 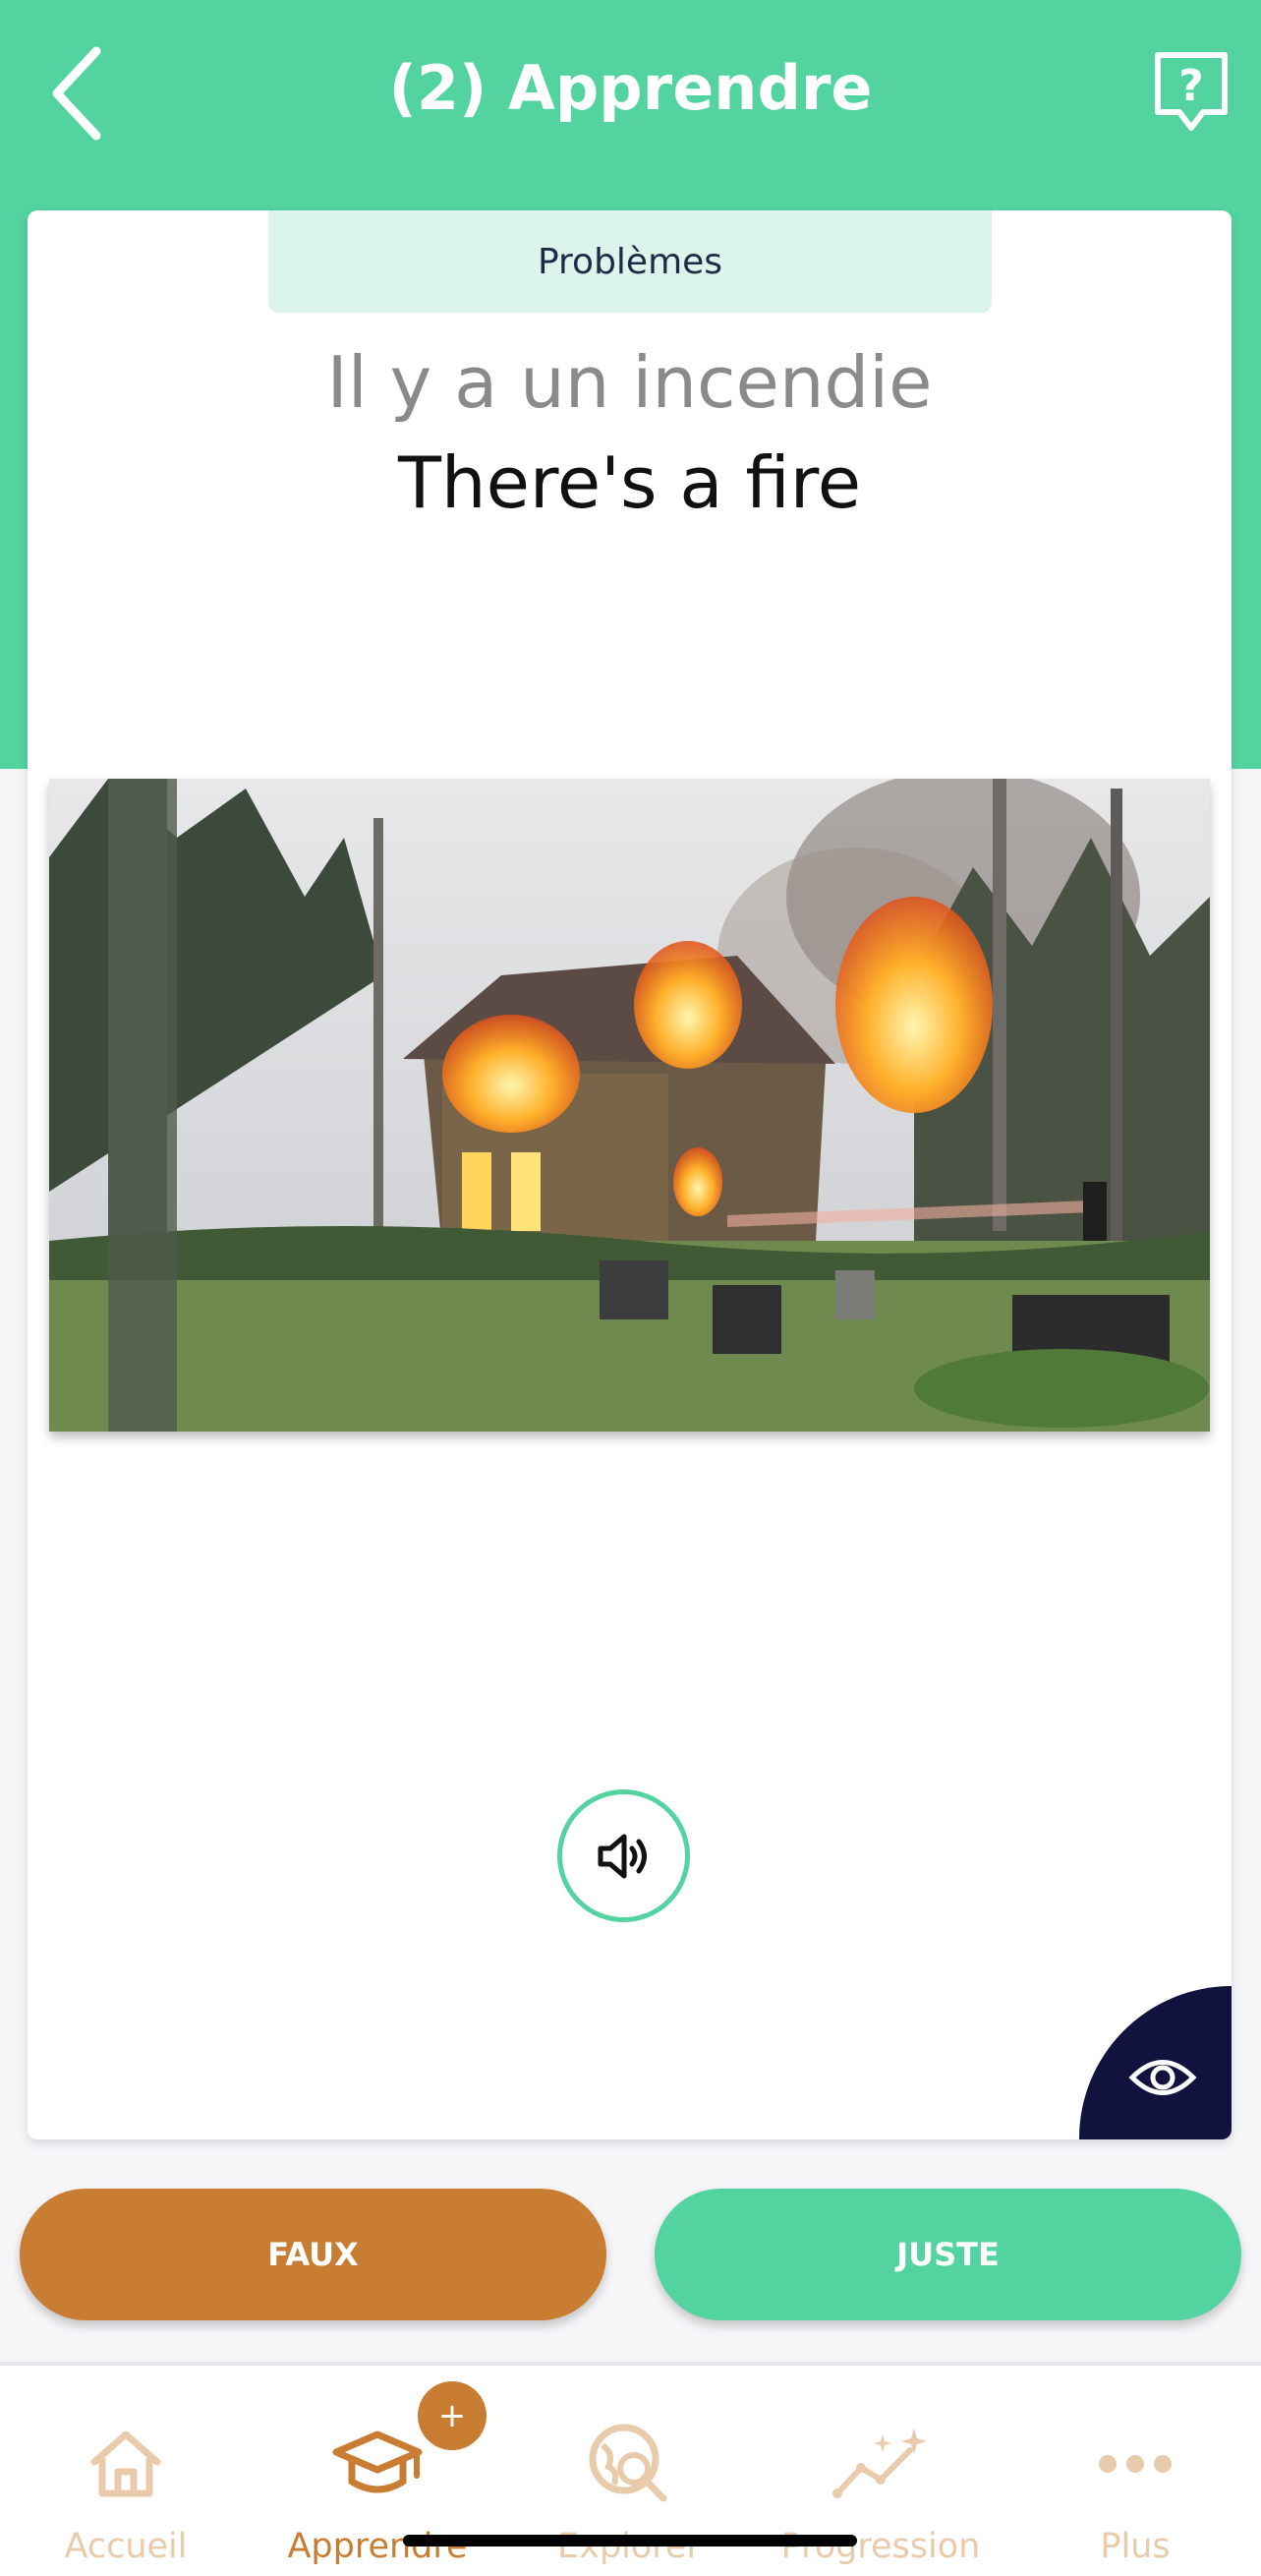 What do you see at coordinates (879, 2463) in the screenshot?
I see `sparkle-chart-icon` at bounding box center [879, 2463].